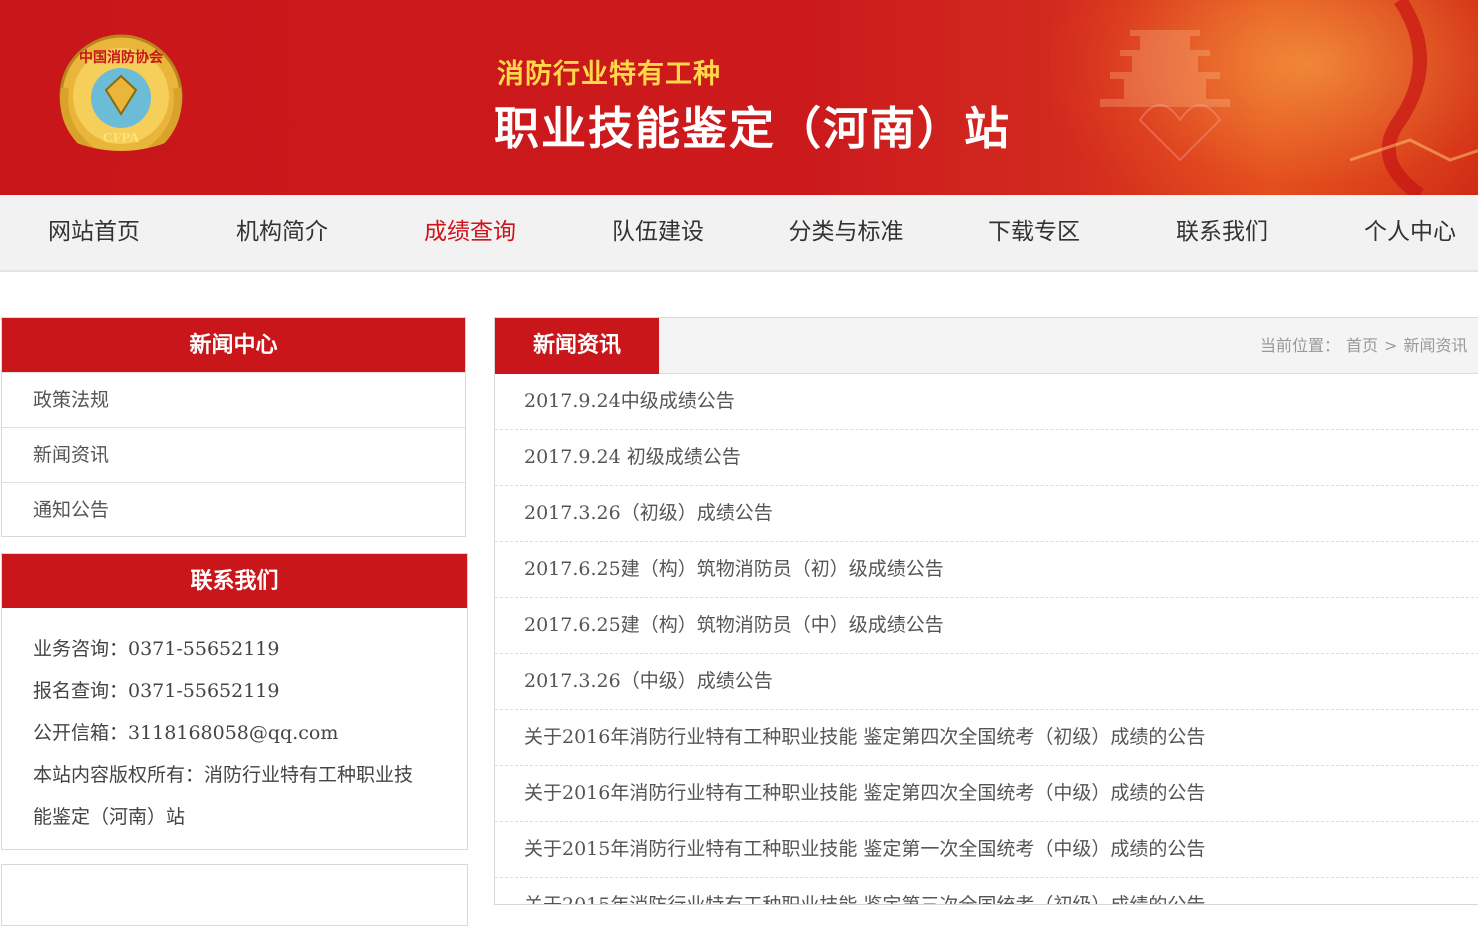 This screenshot has height=926, width=1478. I want to click on news-item: 关于2016年消防行业特有工种职业技能 鉴定第四次全国统考（中级）成绩的公告, so click(986, 794).